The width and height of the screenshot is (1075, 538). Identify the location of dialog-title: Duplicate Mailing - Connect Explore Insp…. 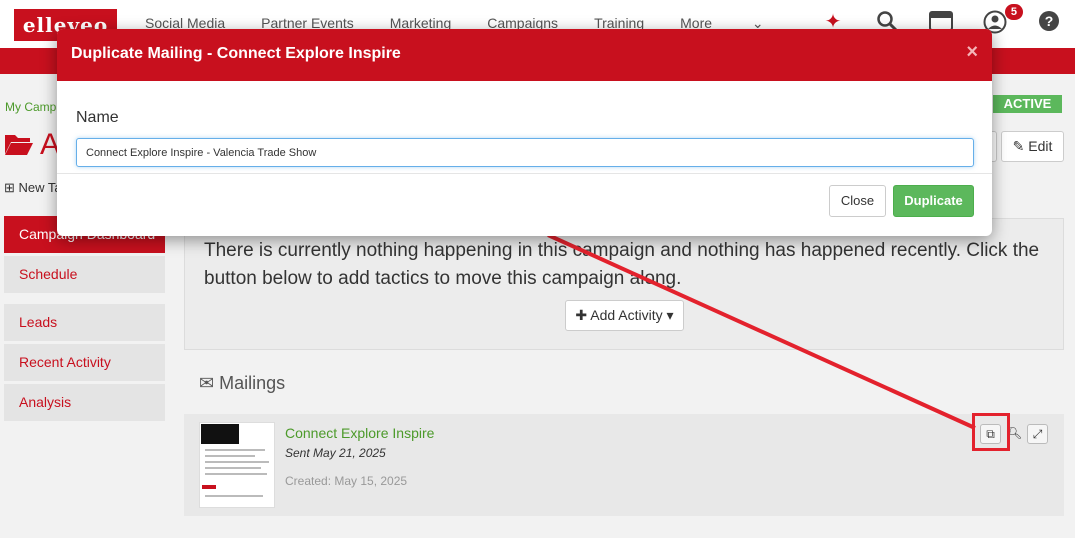
(236, 53).